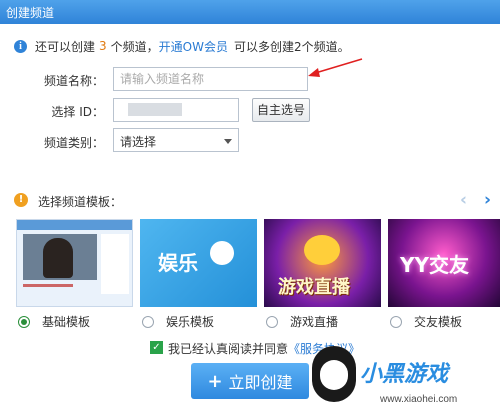  Describe the element at coordinates (215, 381) in the screenshot. I see `plus-icon: +` at that location.